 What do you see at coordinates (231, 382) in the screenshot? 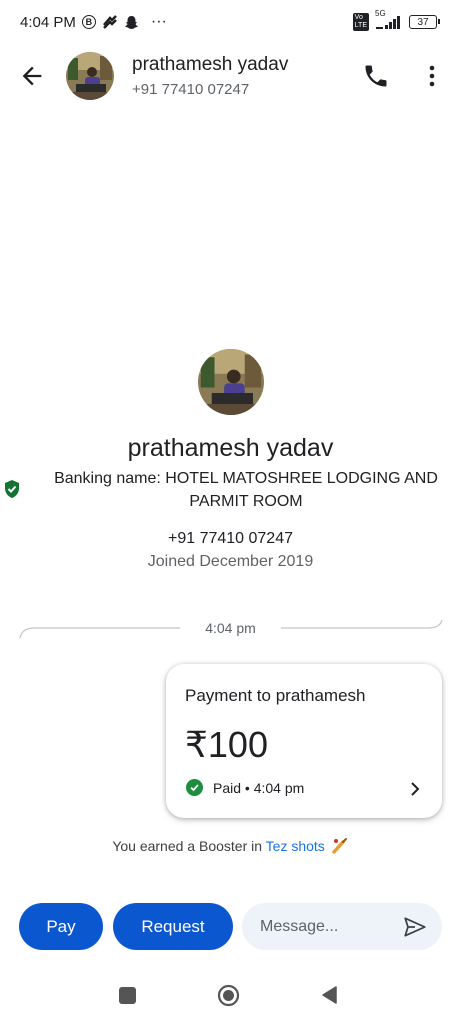
I see `profile-avatar` at bounding box center [231, 382].